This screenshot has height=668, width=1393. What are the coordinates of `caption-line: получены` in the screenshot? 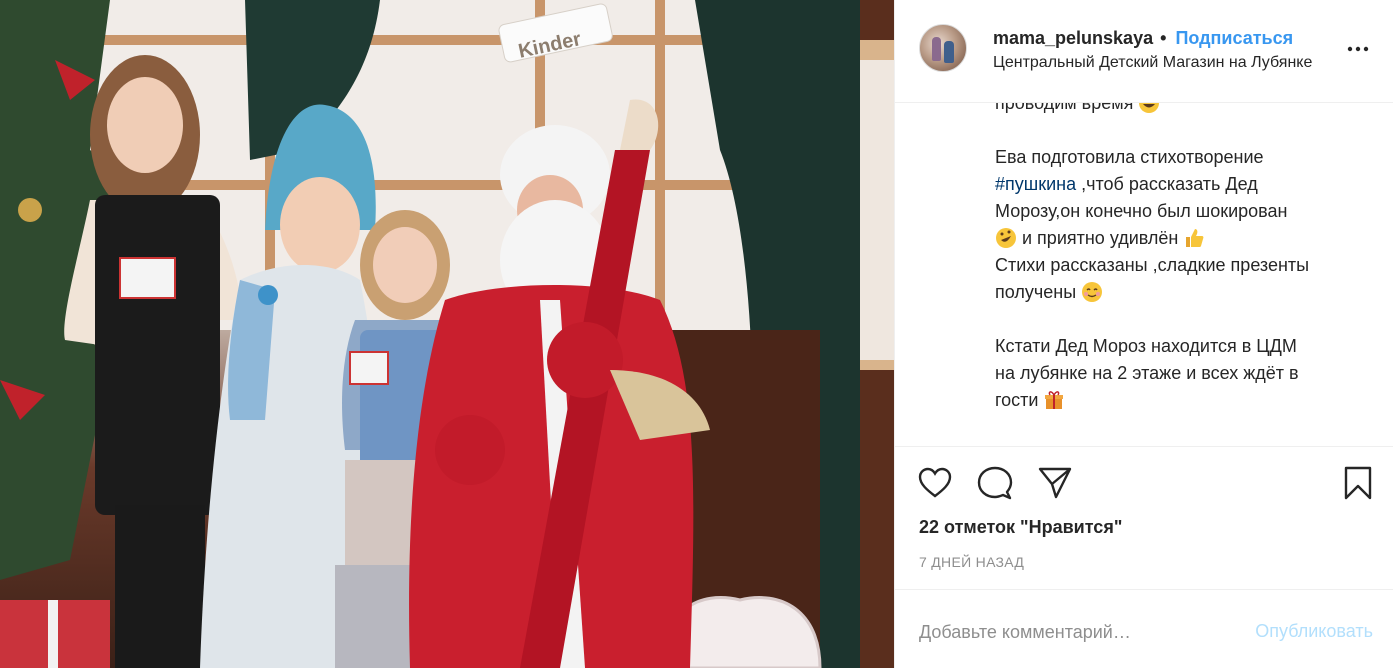 It's located at (1180, 292).